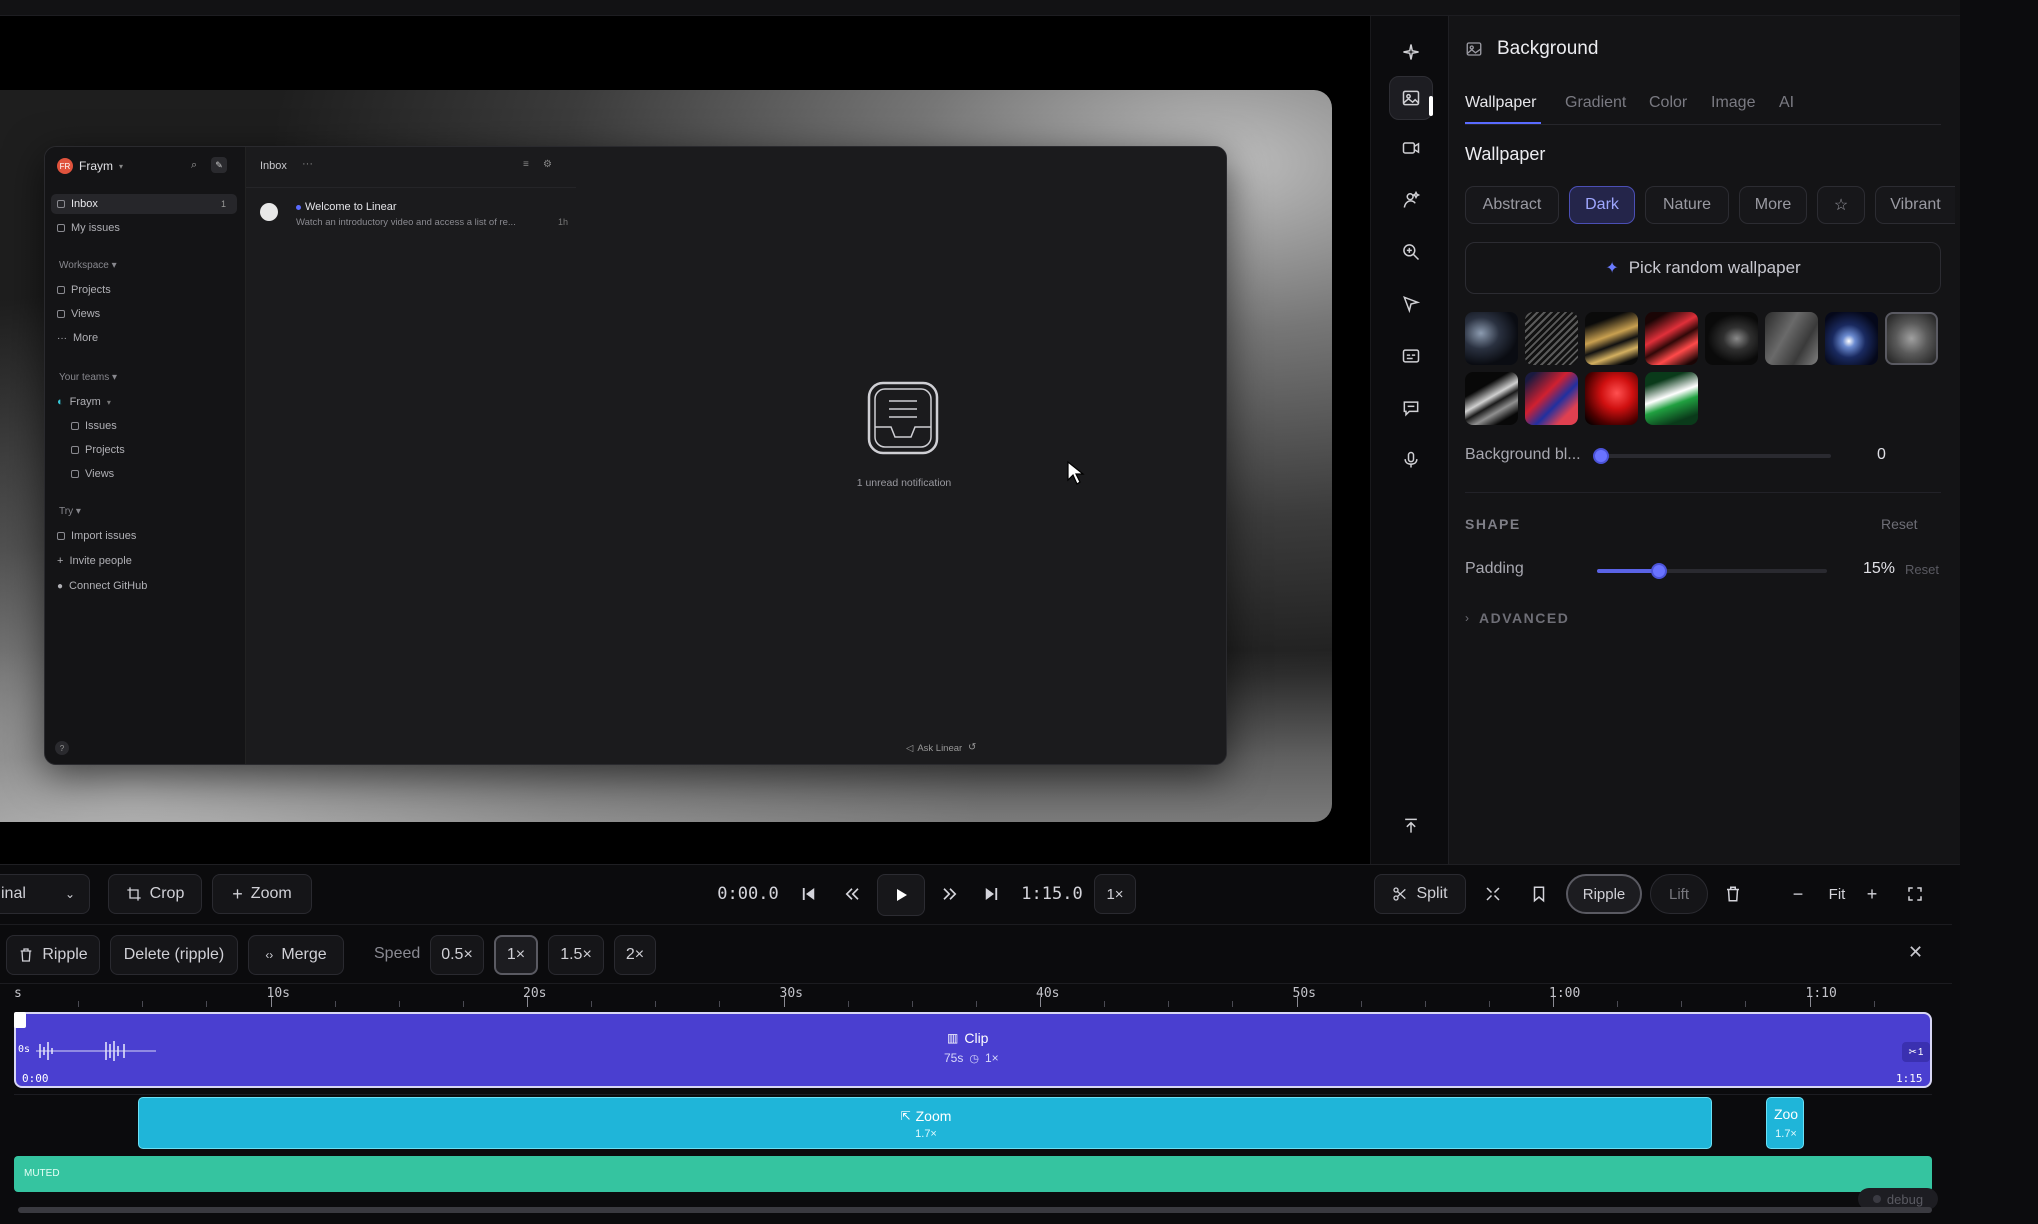 The height and width of the screenshot is (1224, 2038). I want to click on try-item-github: ● Connect GitHub, so click(102, 586).